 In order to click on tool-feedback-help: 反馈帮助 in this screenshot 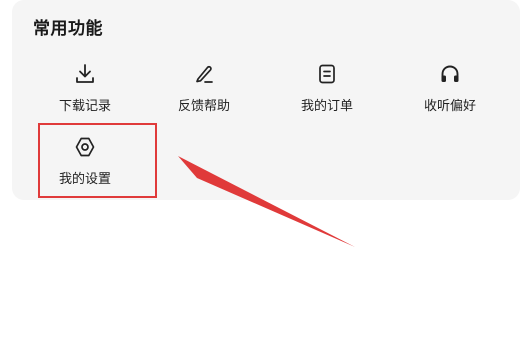, I will do `click(204, 92)`.